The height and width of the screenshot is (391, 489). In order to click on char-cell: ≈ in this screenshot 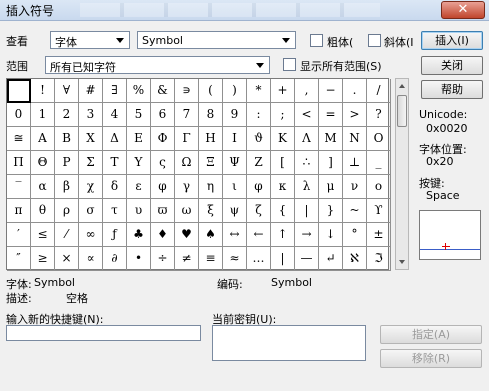, I will do `click(235, 259)`.